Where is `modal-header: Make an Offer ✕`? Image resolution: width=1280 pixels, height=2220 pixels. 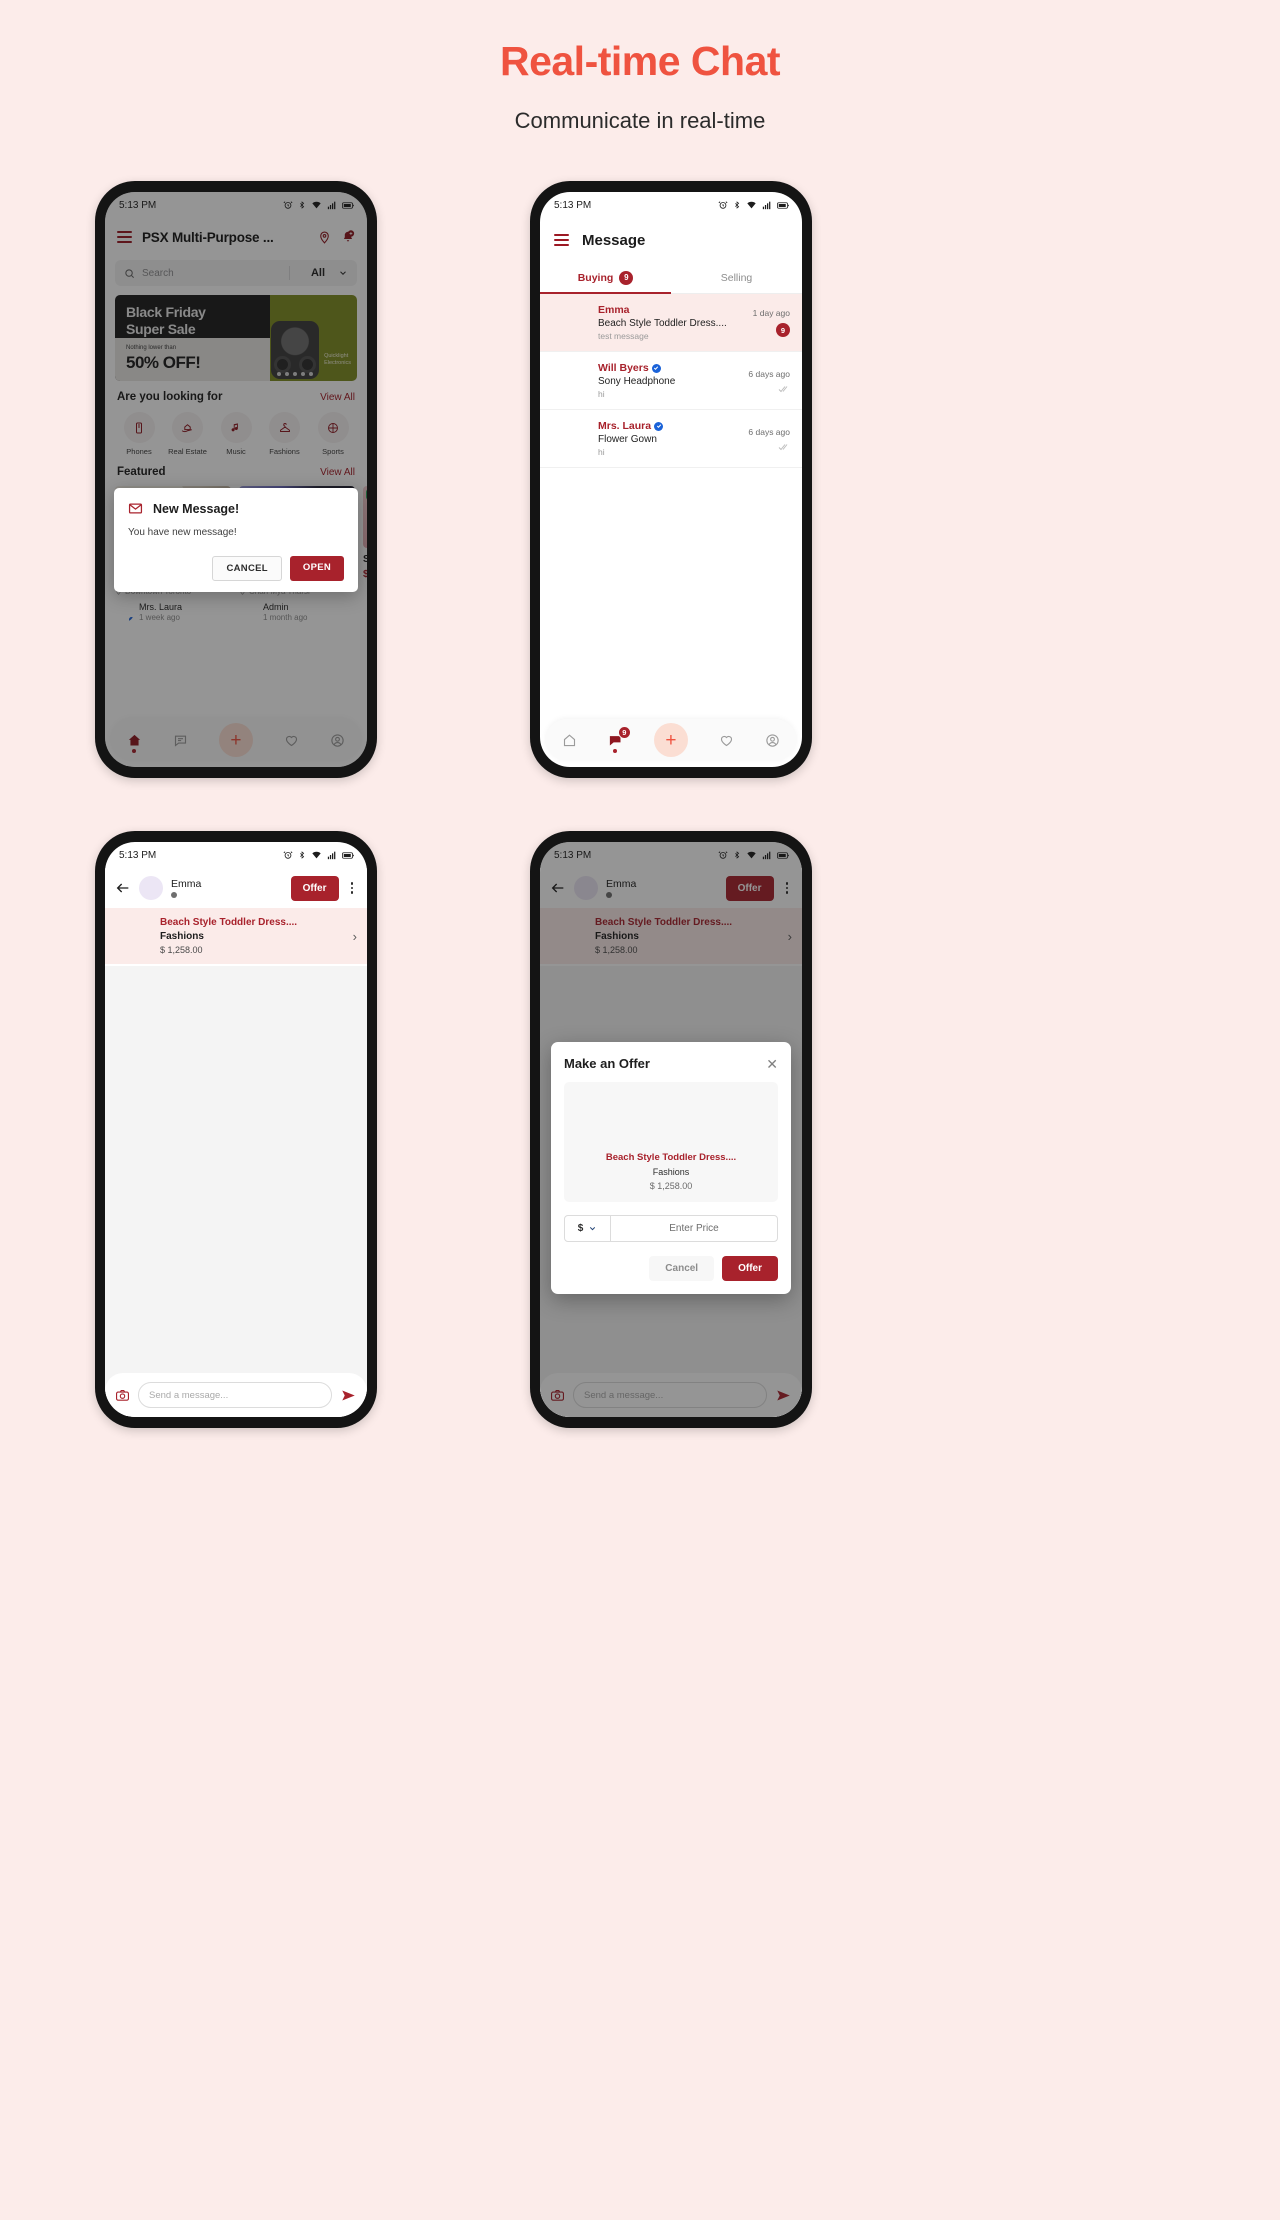
modal-header: Make an Offer ✕ is located at coordinates (671, 1063).